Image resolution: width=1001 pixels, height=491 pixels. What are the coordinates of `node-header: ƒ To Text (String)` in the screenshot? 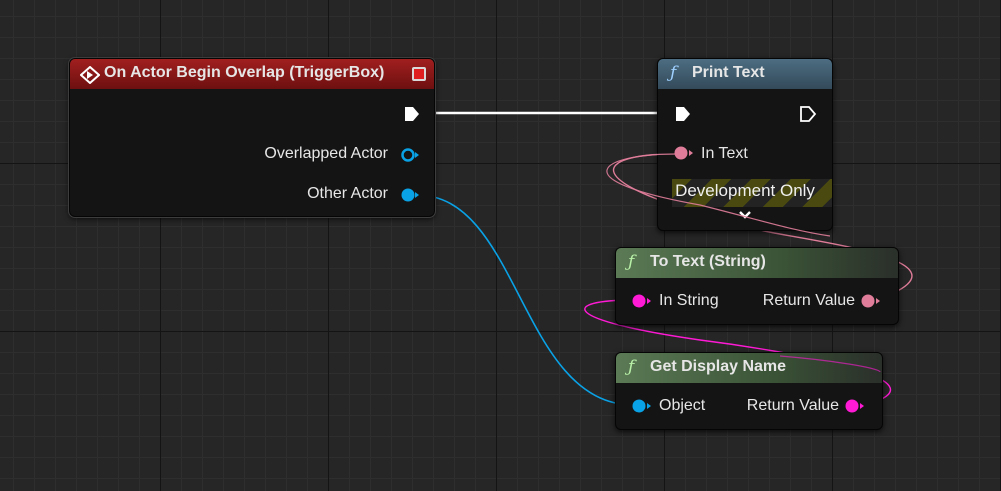 It's located at (757, 263).